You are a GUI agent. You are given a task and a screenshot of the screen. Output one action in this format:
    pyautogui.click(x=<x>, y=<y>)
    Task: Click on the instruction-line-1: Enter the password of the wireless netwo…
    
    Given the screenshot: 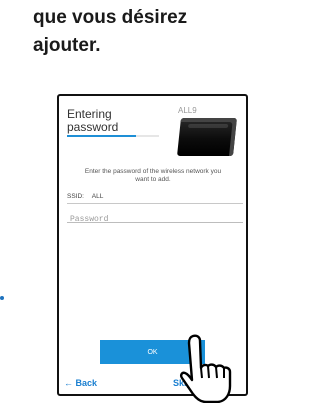 What is the action you would take?
    pyautogui.click(x=153, y=171)
    